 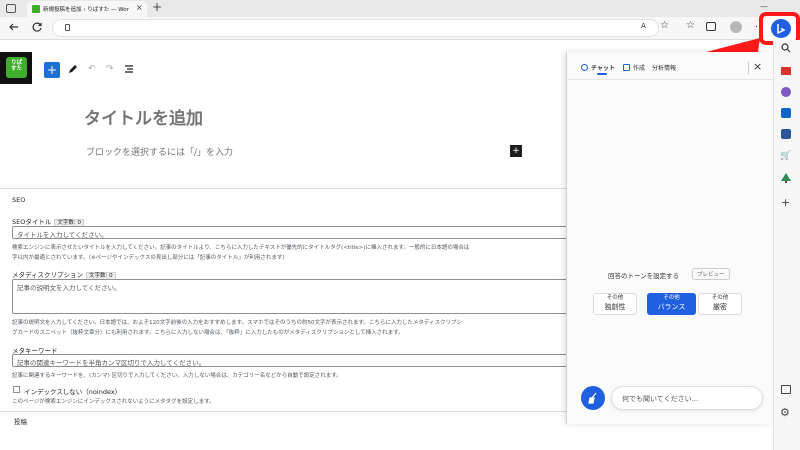 I want to click on tab-title: 新規投稿を追加 ‹ りばすた — Wor, so click(x=86, y=10).